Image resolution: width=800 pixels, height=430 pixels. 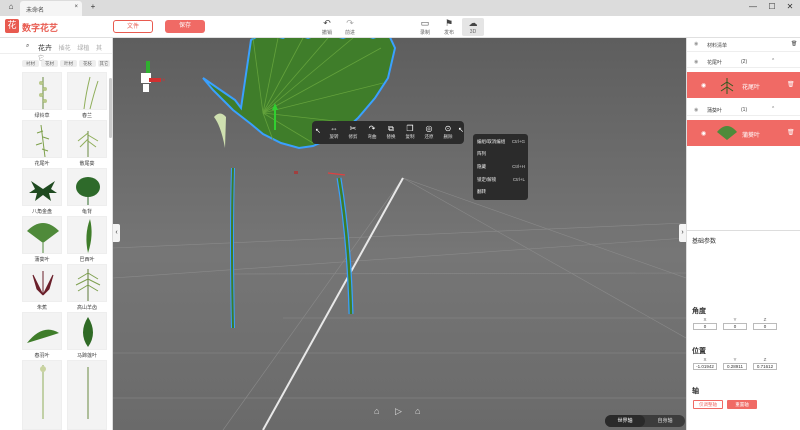 What do you see at coordinates (65, 49) in the screenshot?
I see `tab-arrangement: 插花` at bounding box center [65, 49].